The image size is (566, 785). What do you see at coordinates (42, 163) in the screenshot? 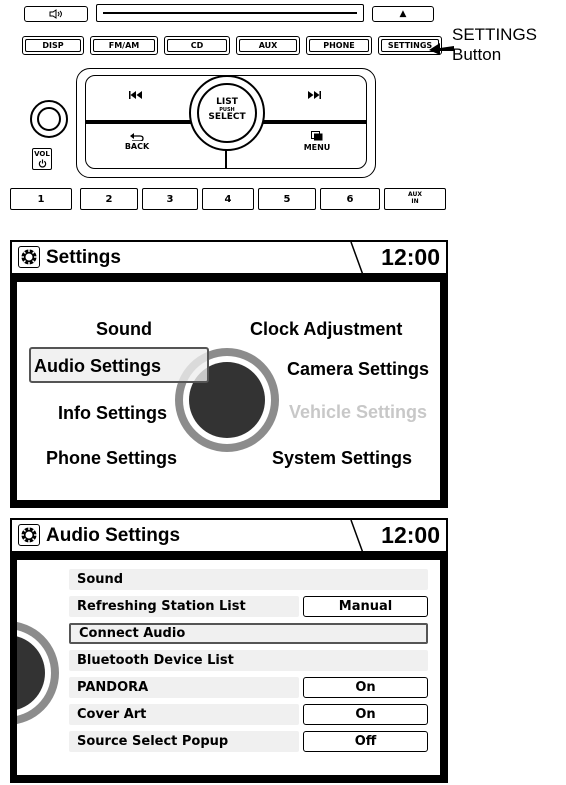
I see `power-icon` at bounding box center [42, 163].